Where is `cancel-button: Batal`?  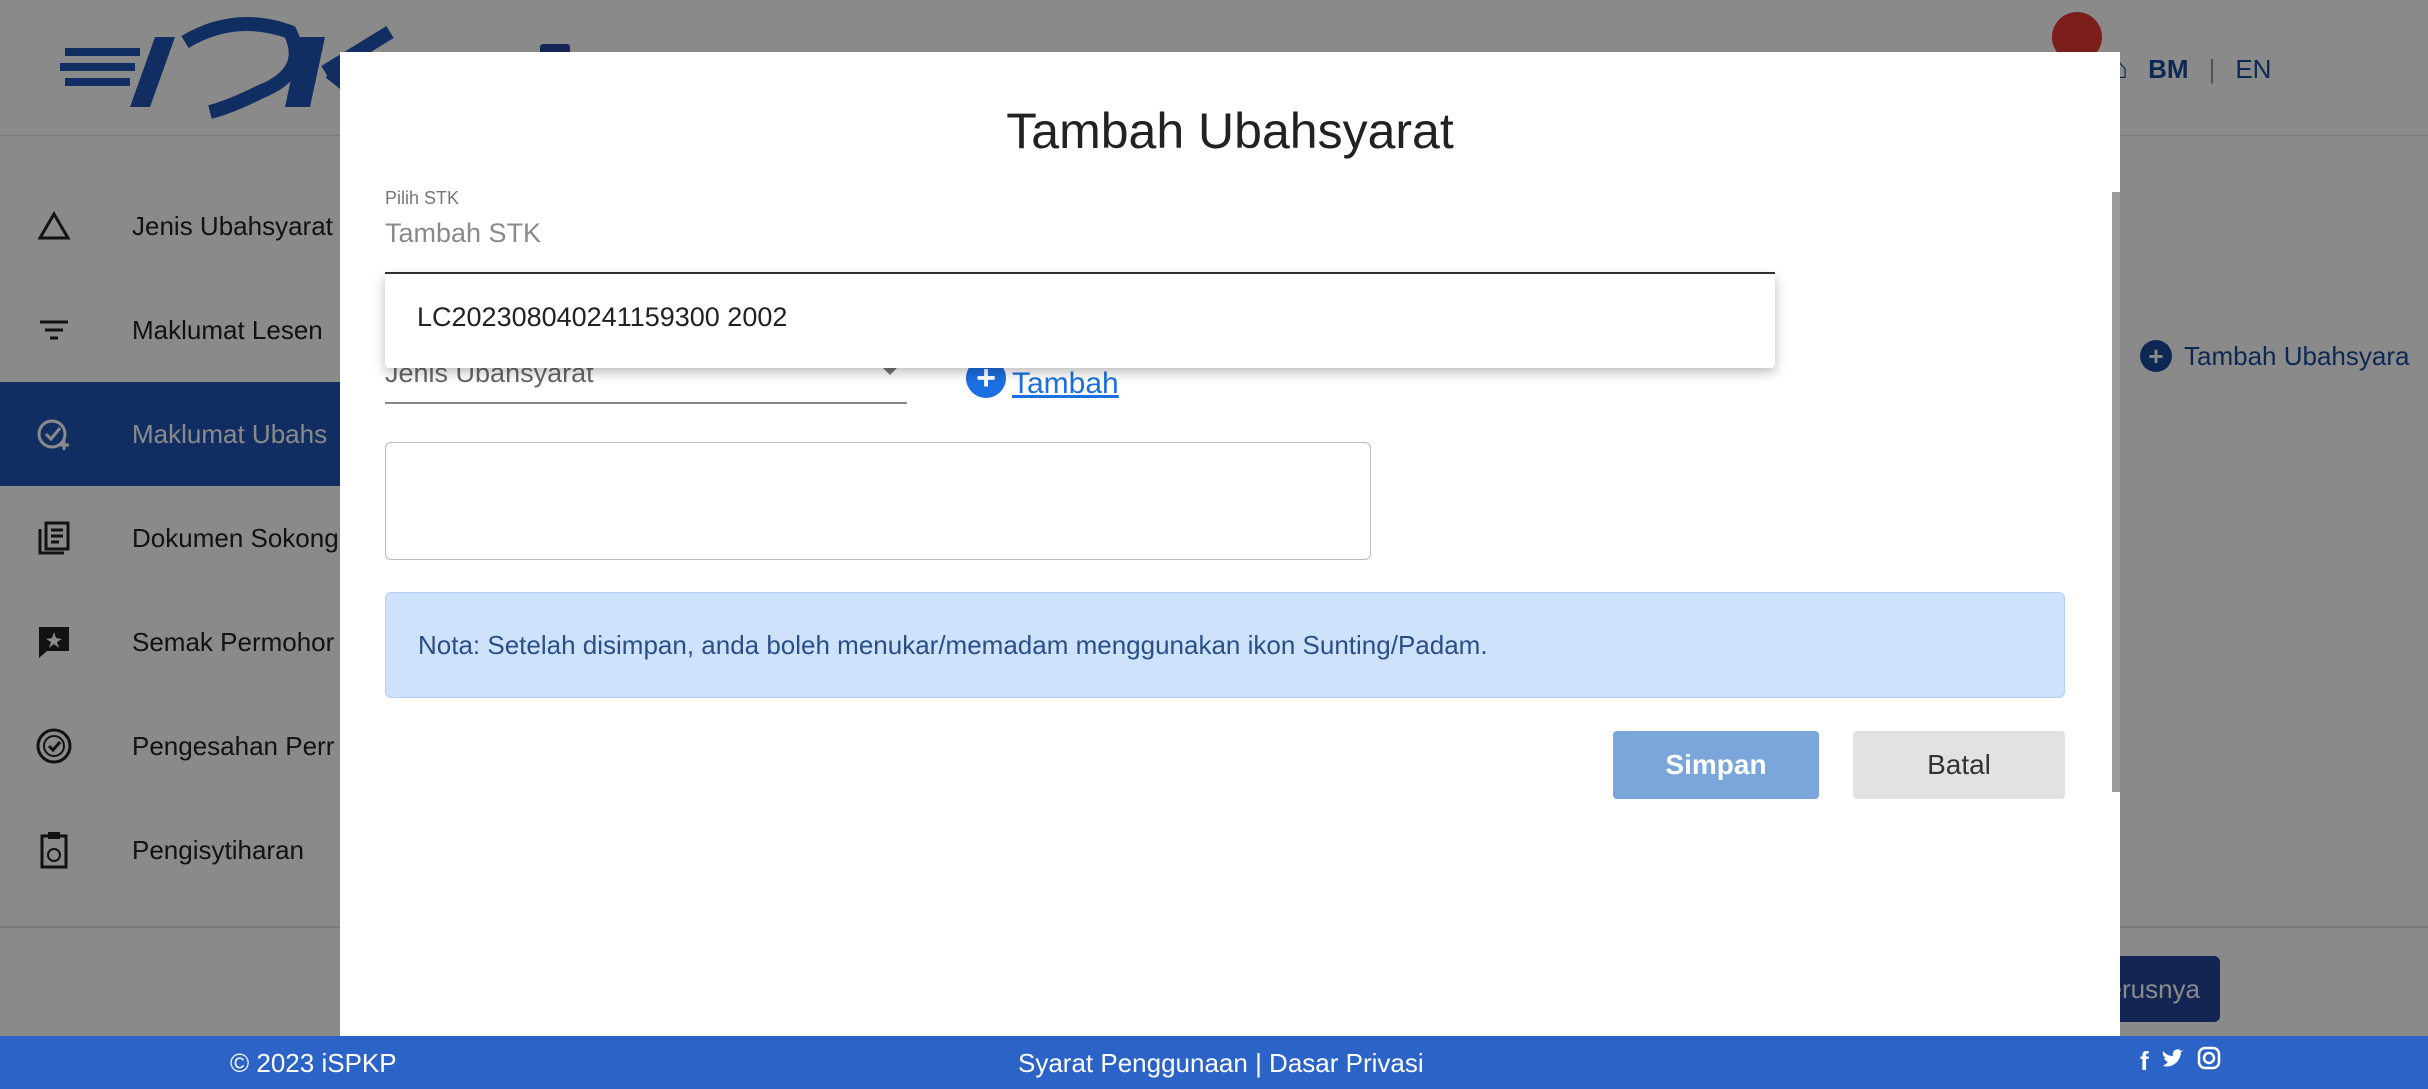
cancel-button: Batal is located at coordinates (1959, 765).